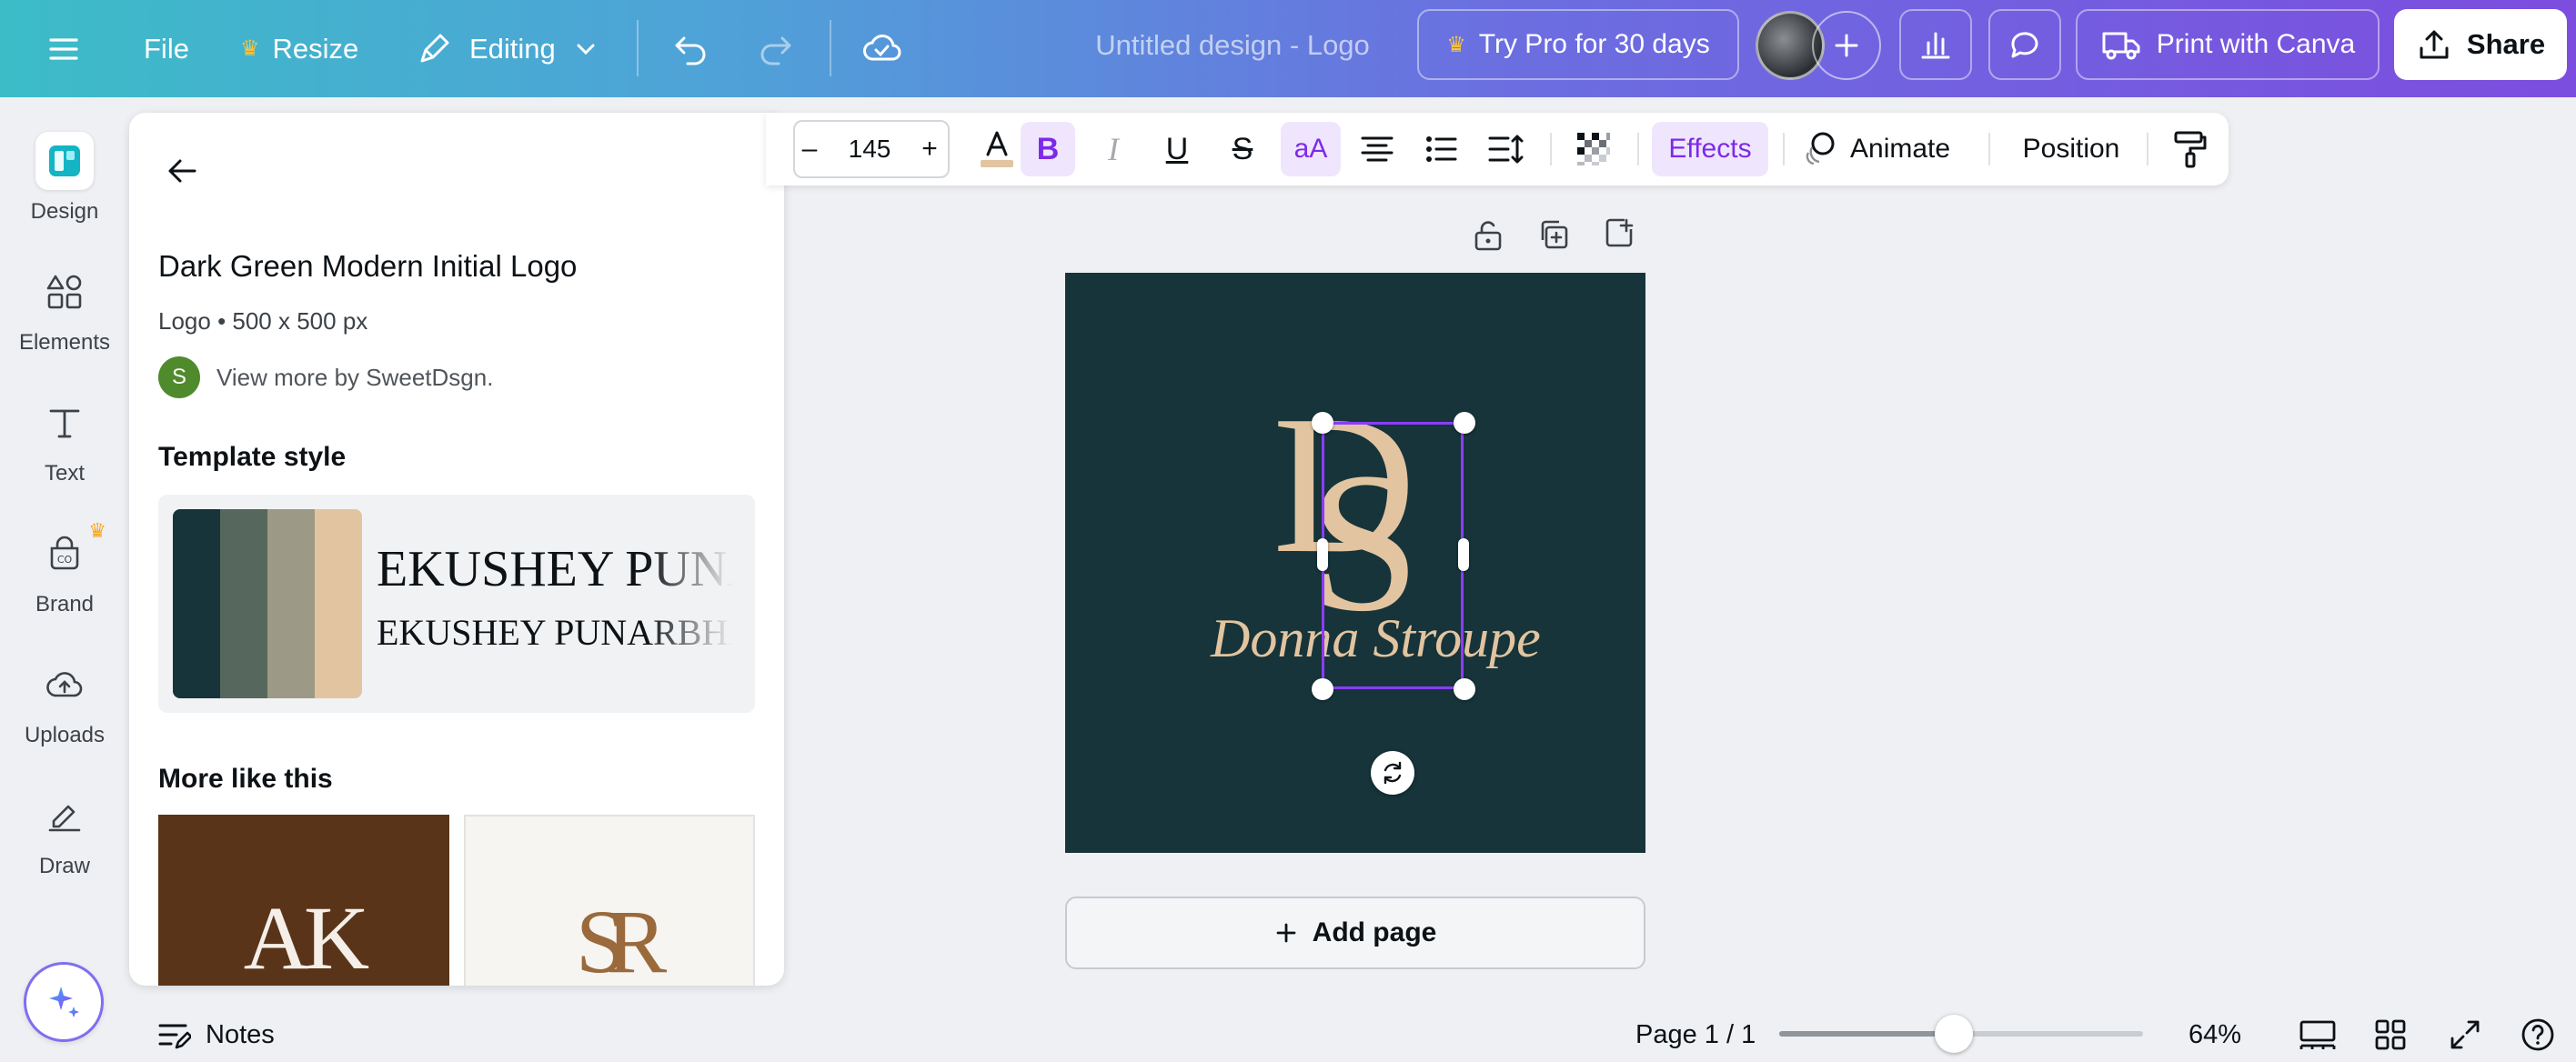 The height and width of the screenshot is (1062, 2576). I want to click on save-status-button, so click(881, 48).